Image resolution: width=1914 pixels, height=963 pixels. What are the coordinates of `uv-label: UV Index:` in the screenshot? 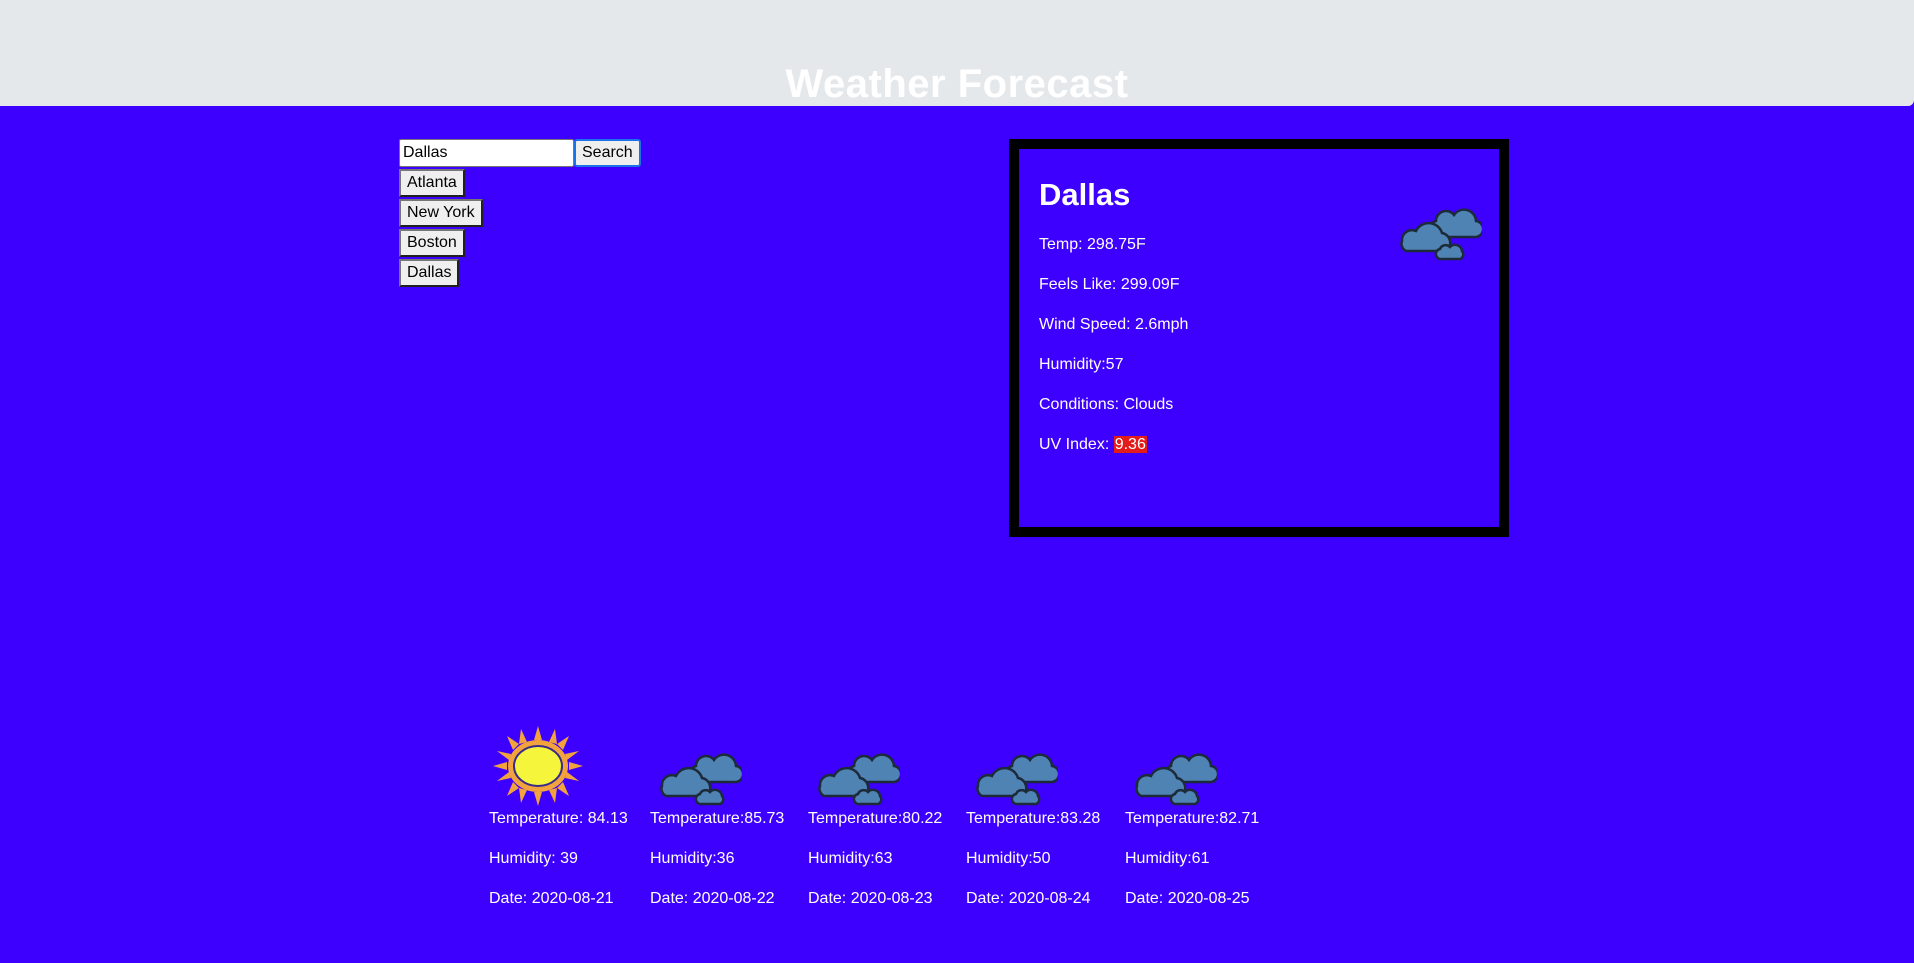 It's located at (1076, 444).